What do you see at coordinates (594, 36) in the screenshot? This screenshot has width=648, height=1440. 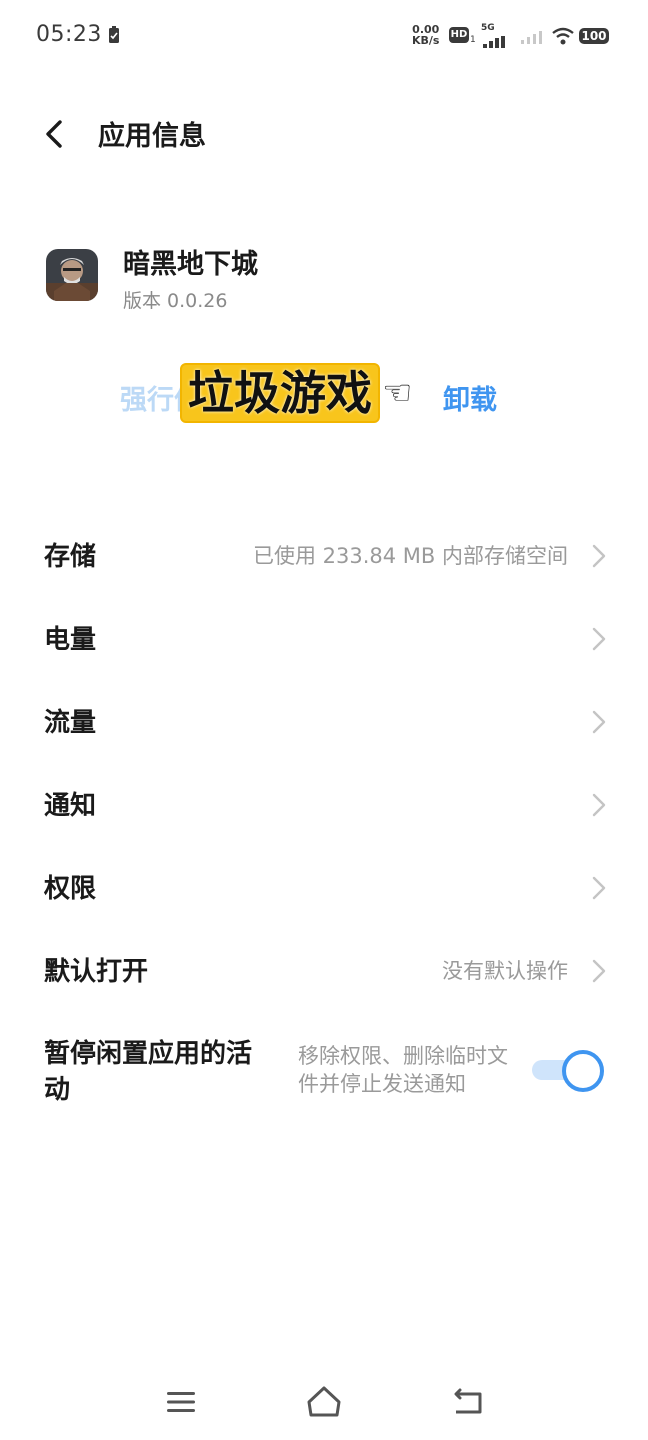 I see `battery-icon: 100` at bounding box center [594, 36].